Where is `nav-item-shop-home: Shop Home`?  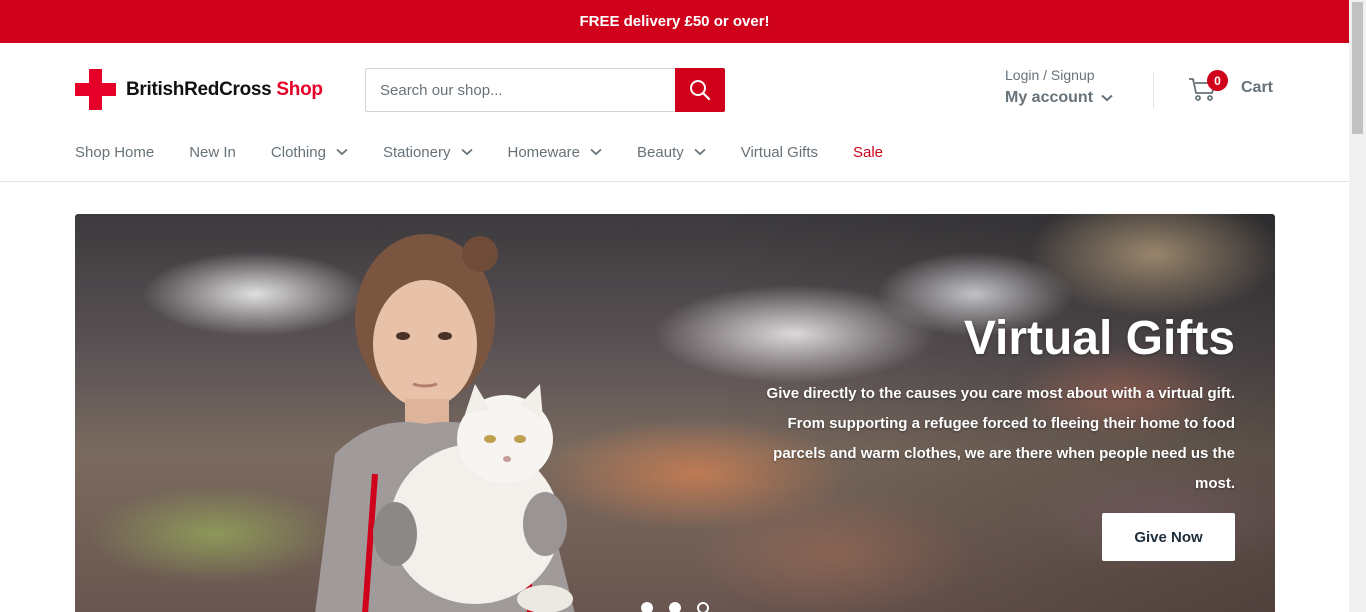 nav-item-shop-home: Shop Home is located at coordinates (114, 152).